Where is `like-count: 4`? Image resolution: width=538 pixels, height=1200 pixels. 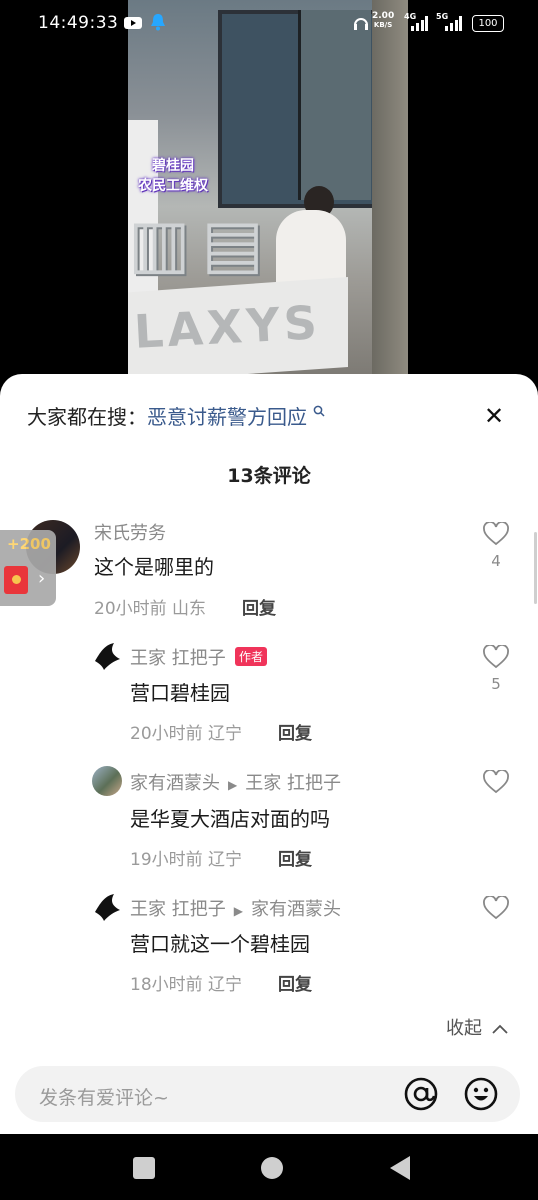
like-count: 4 is located at coordinates (496, 561).